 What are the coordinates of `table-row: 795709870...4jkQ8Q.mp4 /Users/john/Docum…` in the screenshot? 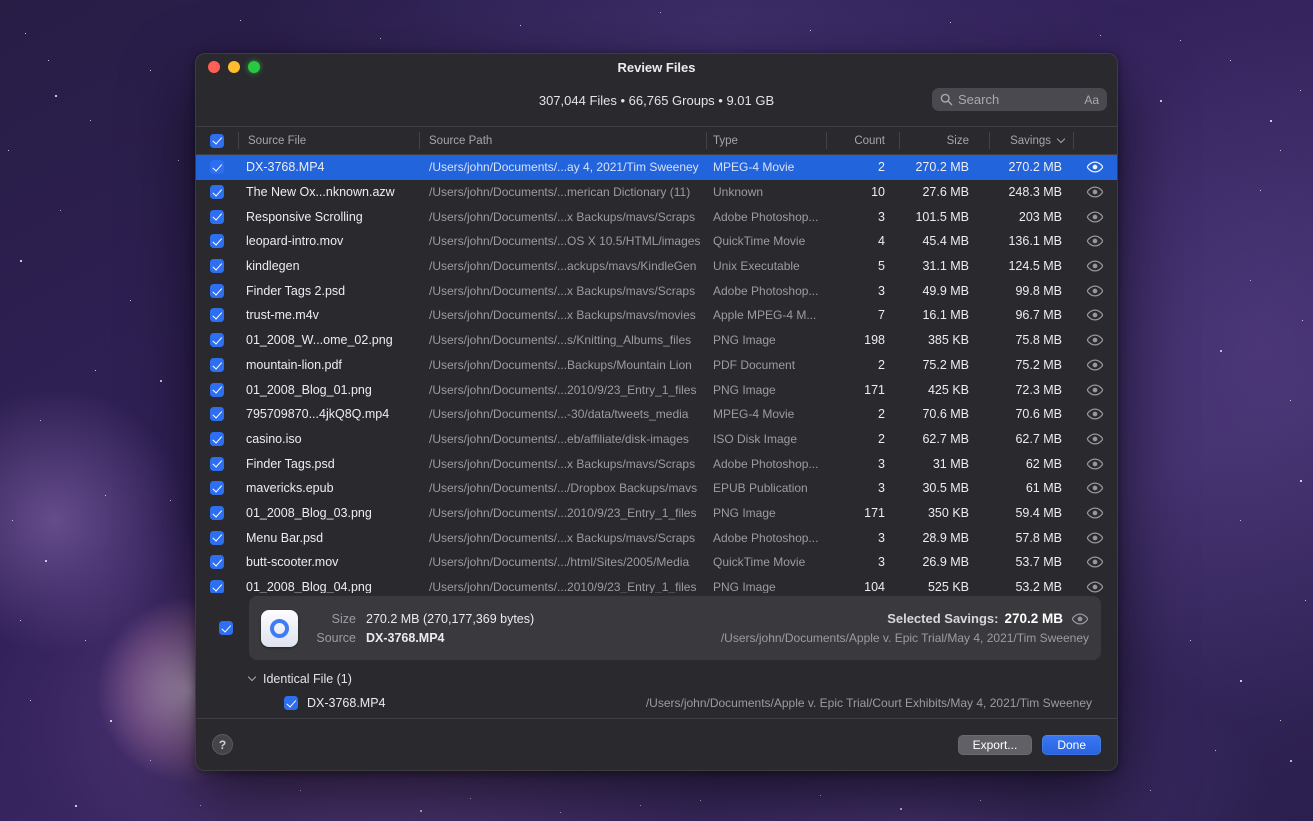 It's located at (656, 414).